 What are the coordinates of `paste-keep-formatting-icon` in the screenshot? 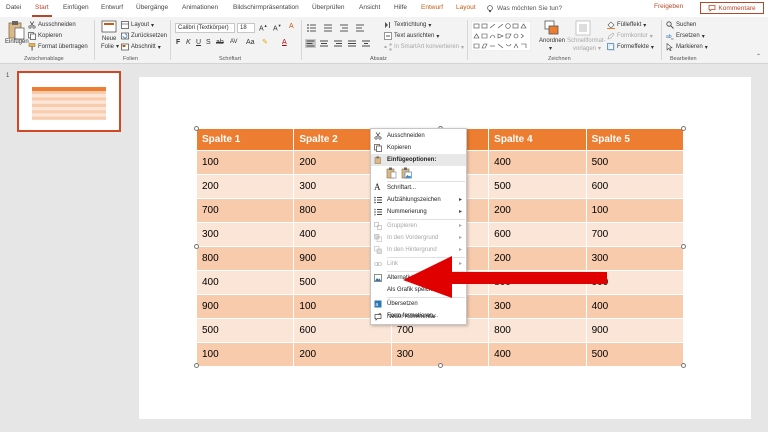 It's located at (391, 173).